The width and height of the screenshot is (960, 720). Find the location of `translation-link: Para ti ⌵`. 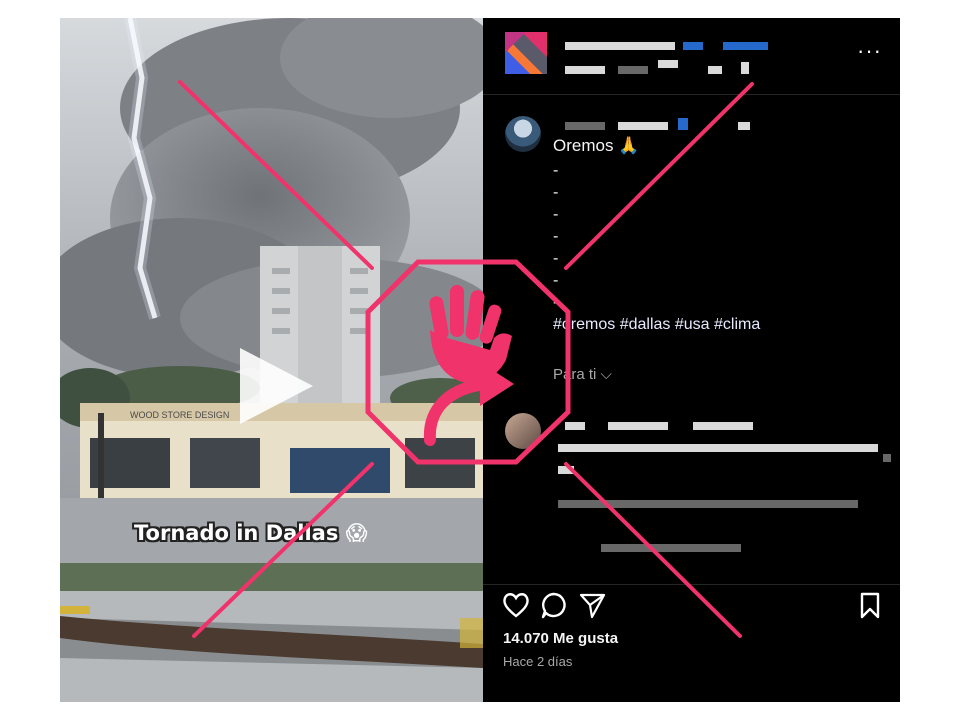

translation-link: Para ti ⌵ is located at coordinates (582, 374).